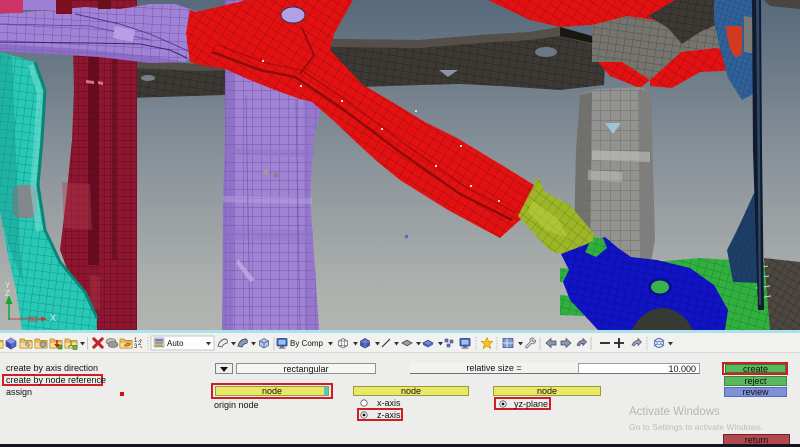  Describe the element at coordinates (7, 293) in the screenshot. I see `svg-text: Z` at that location.